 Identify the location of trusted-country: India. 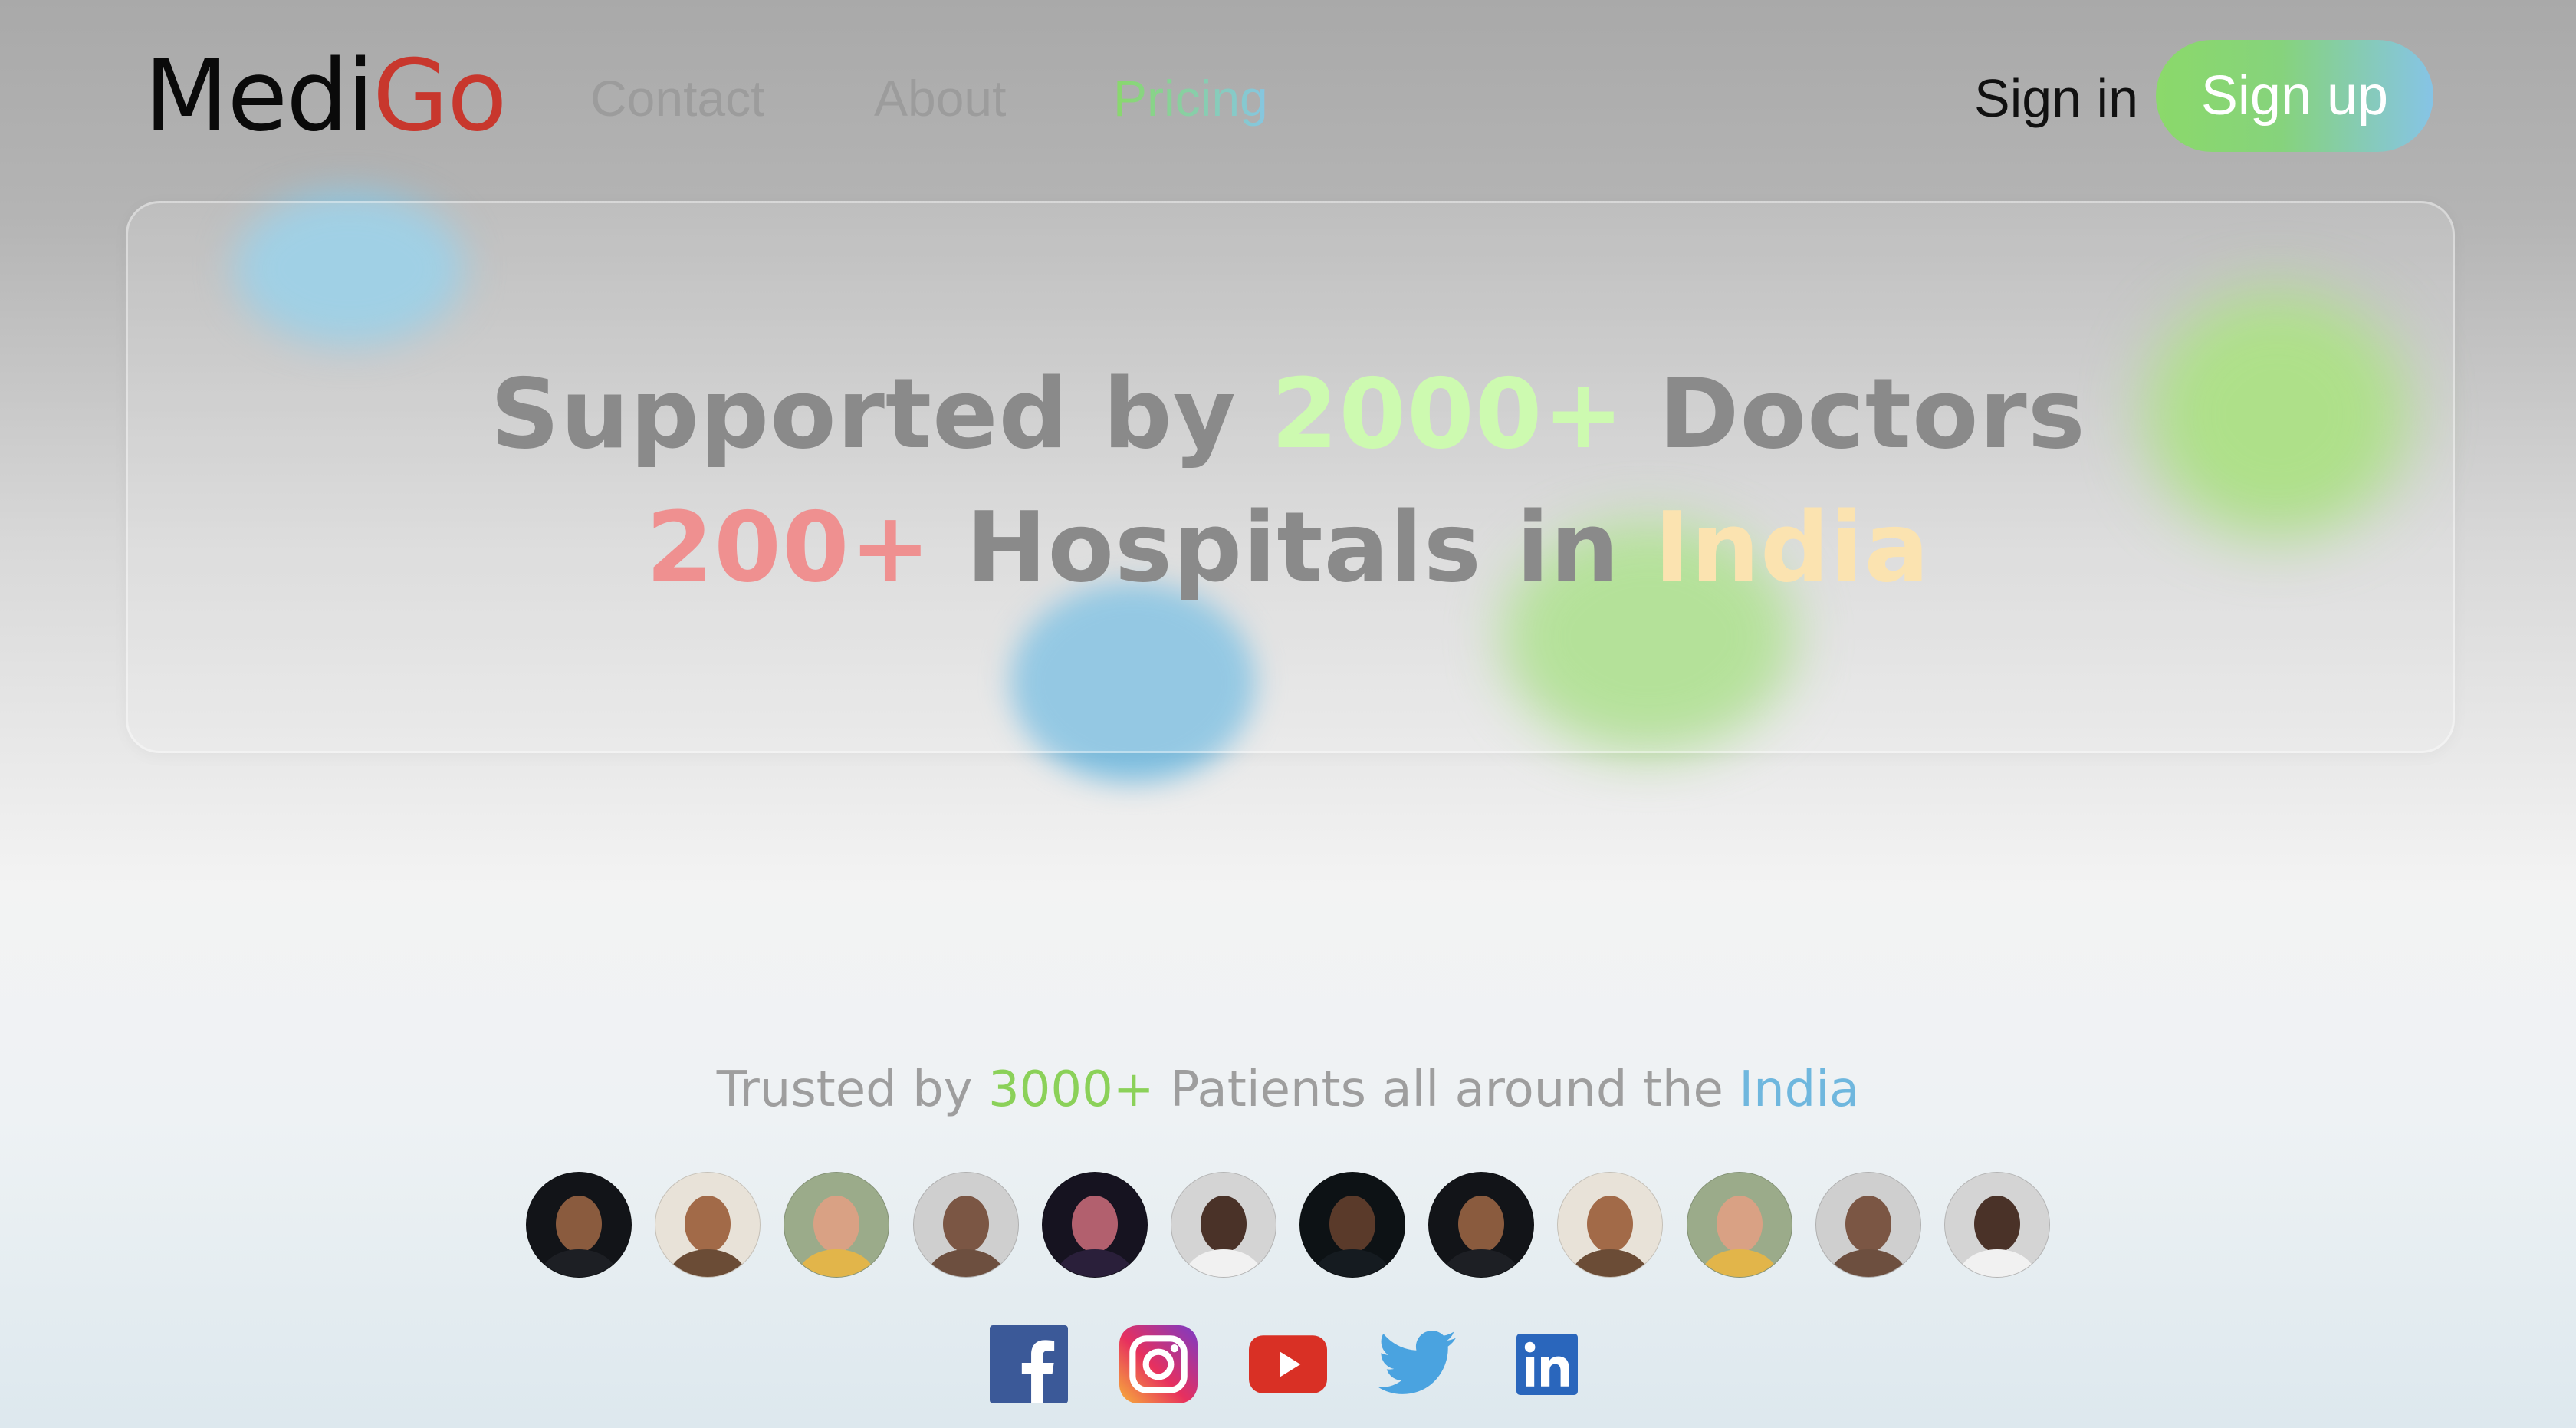
(1800, 1089).